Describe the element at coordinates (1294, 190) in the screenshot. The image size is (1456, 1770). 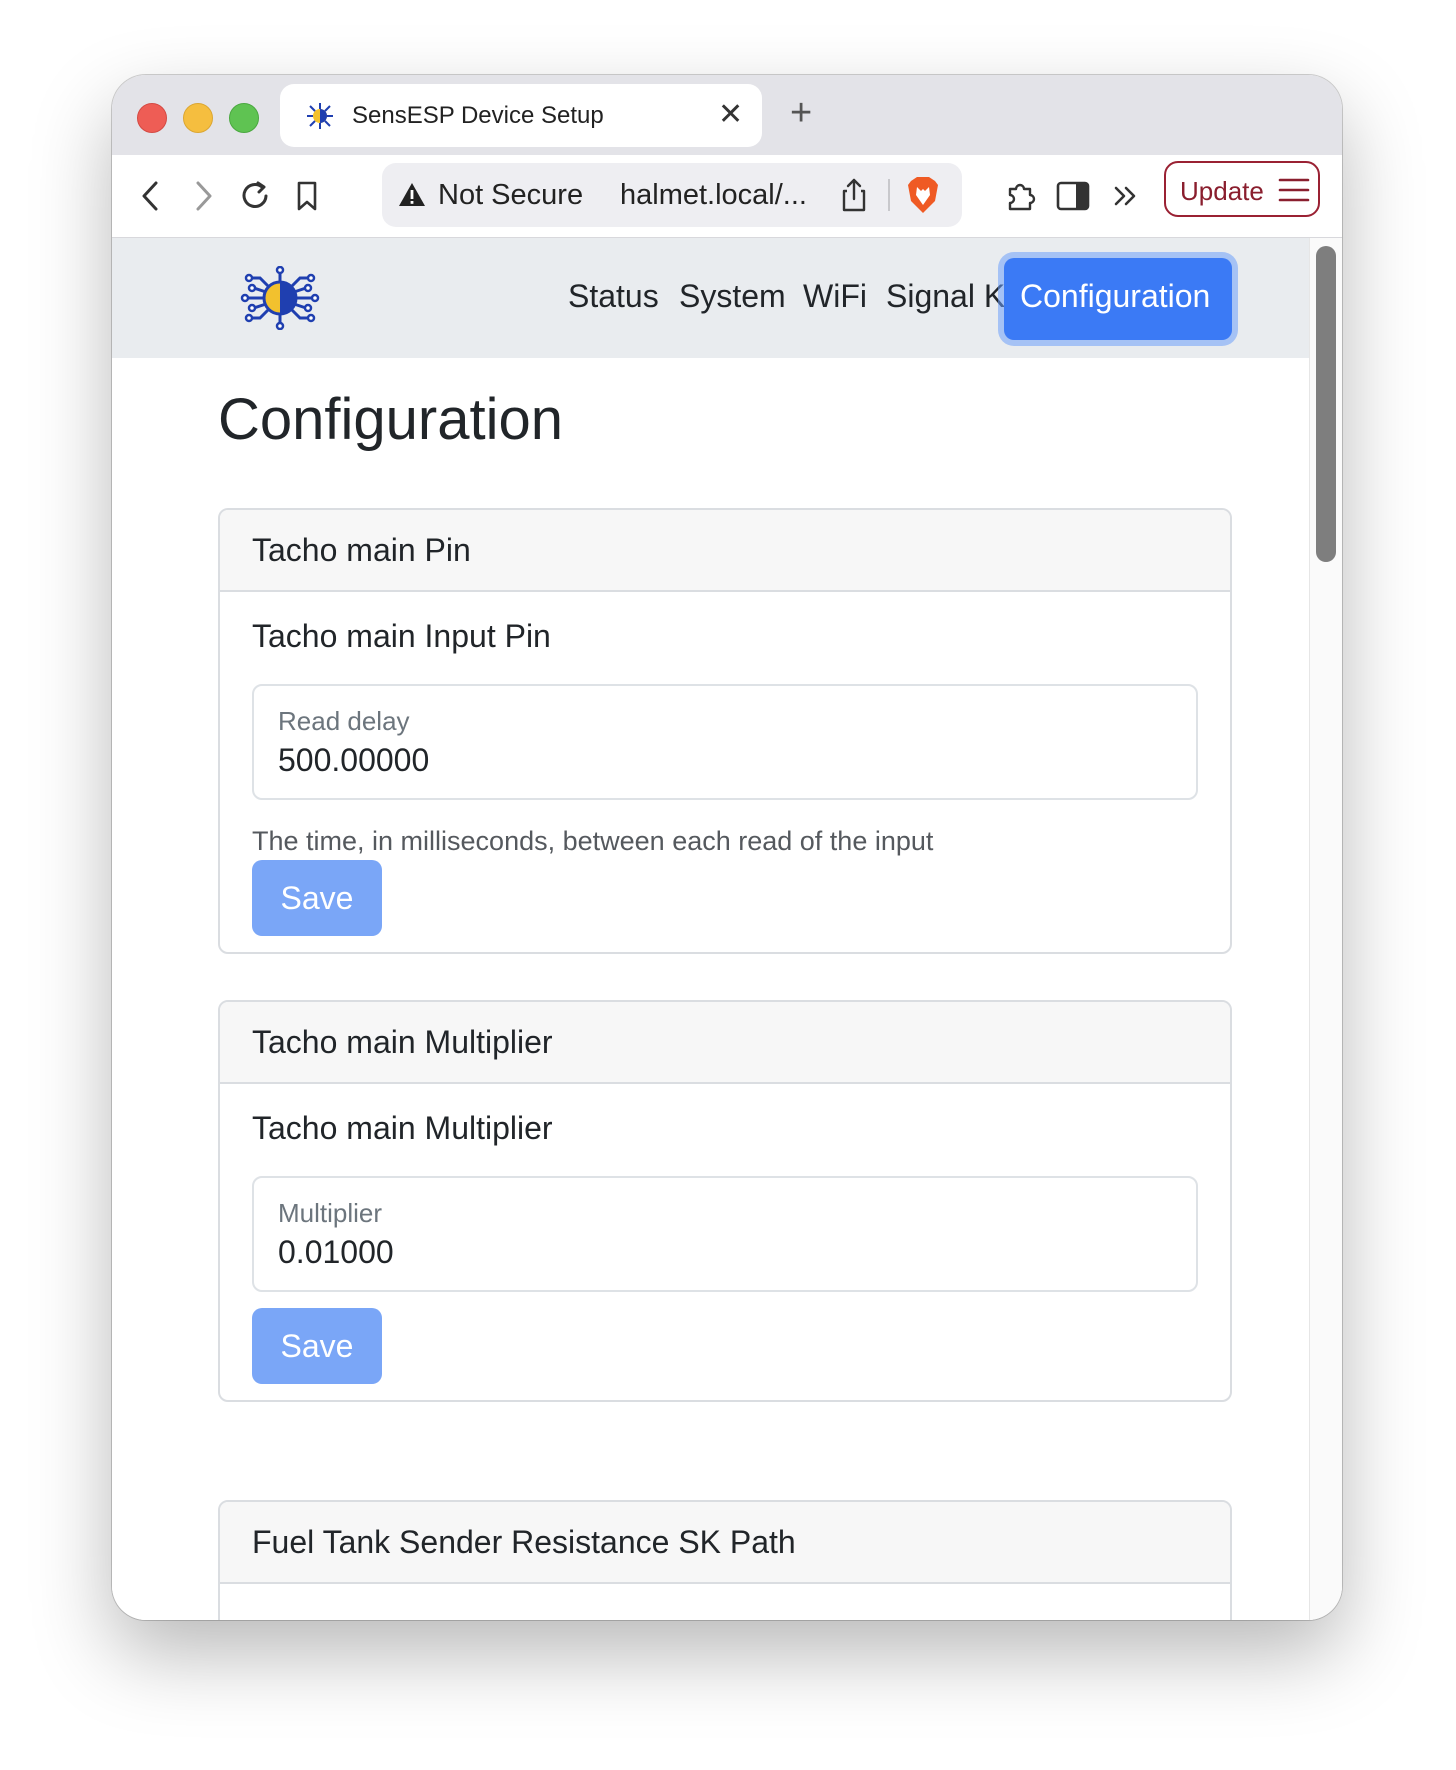
I see `hamburger-menu-icon` at that location.